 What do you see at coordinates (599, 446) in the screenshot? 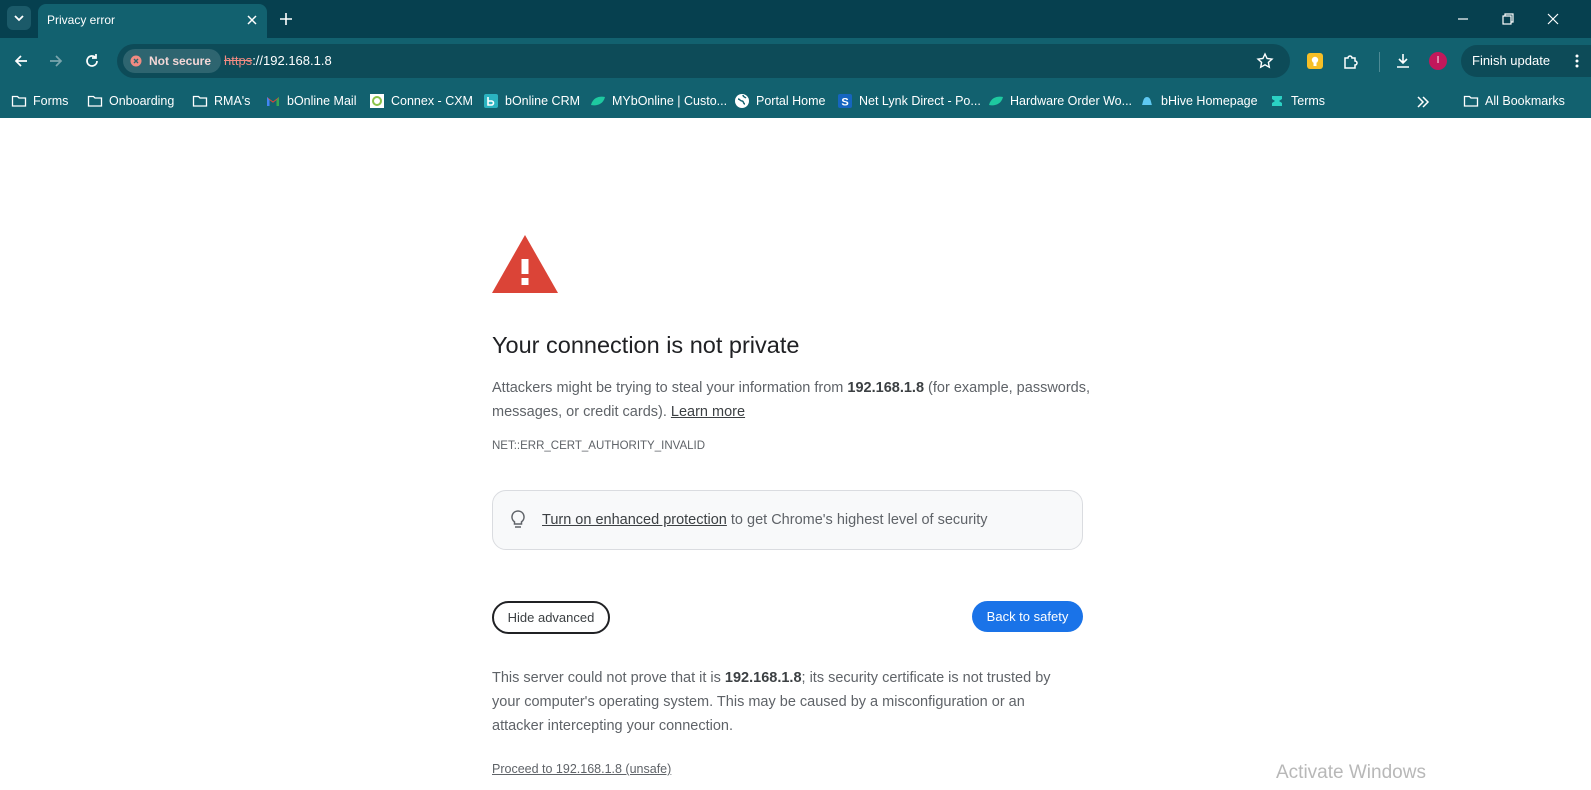
I see `error-code: NET::ERR_CERT_AUTHORITY_INVALID` at bounding box center [599, 446].